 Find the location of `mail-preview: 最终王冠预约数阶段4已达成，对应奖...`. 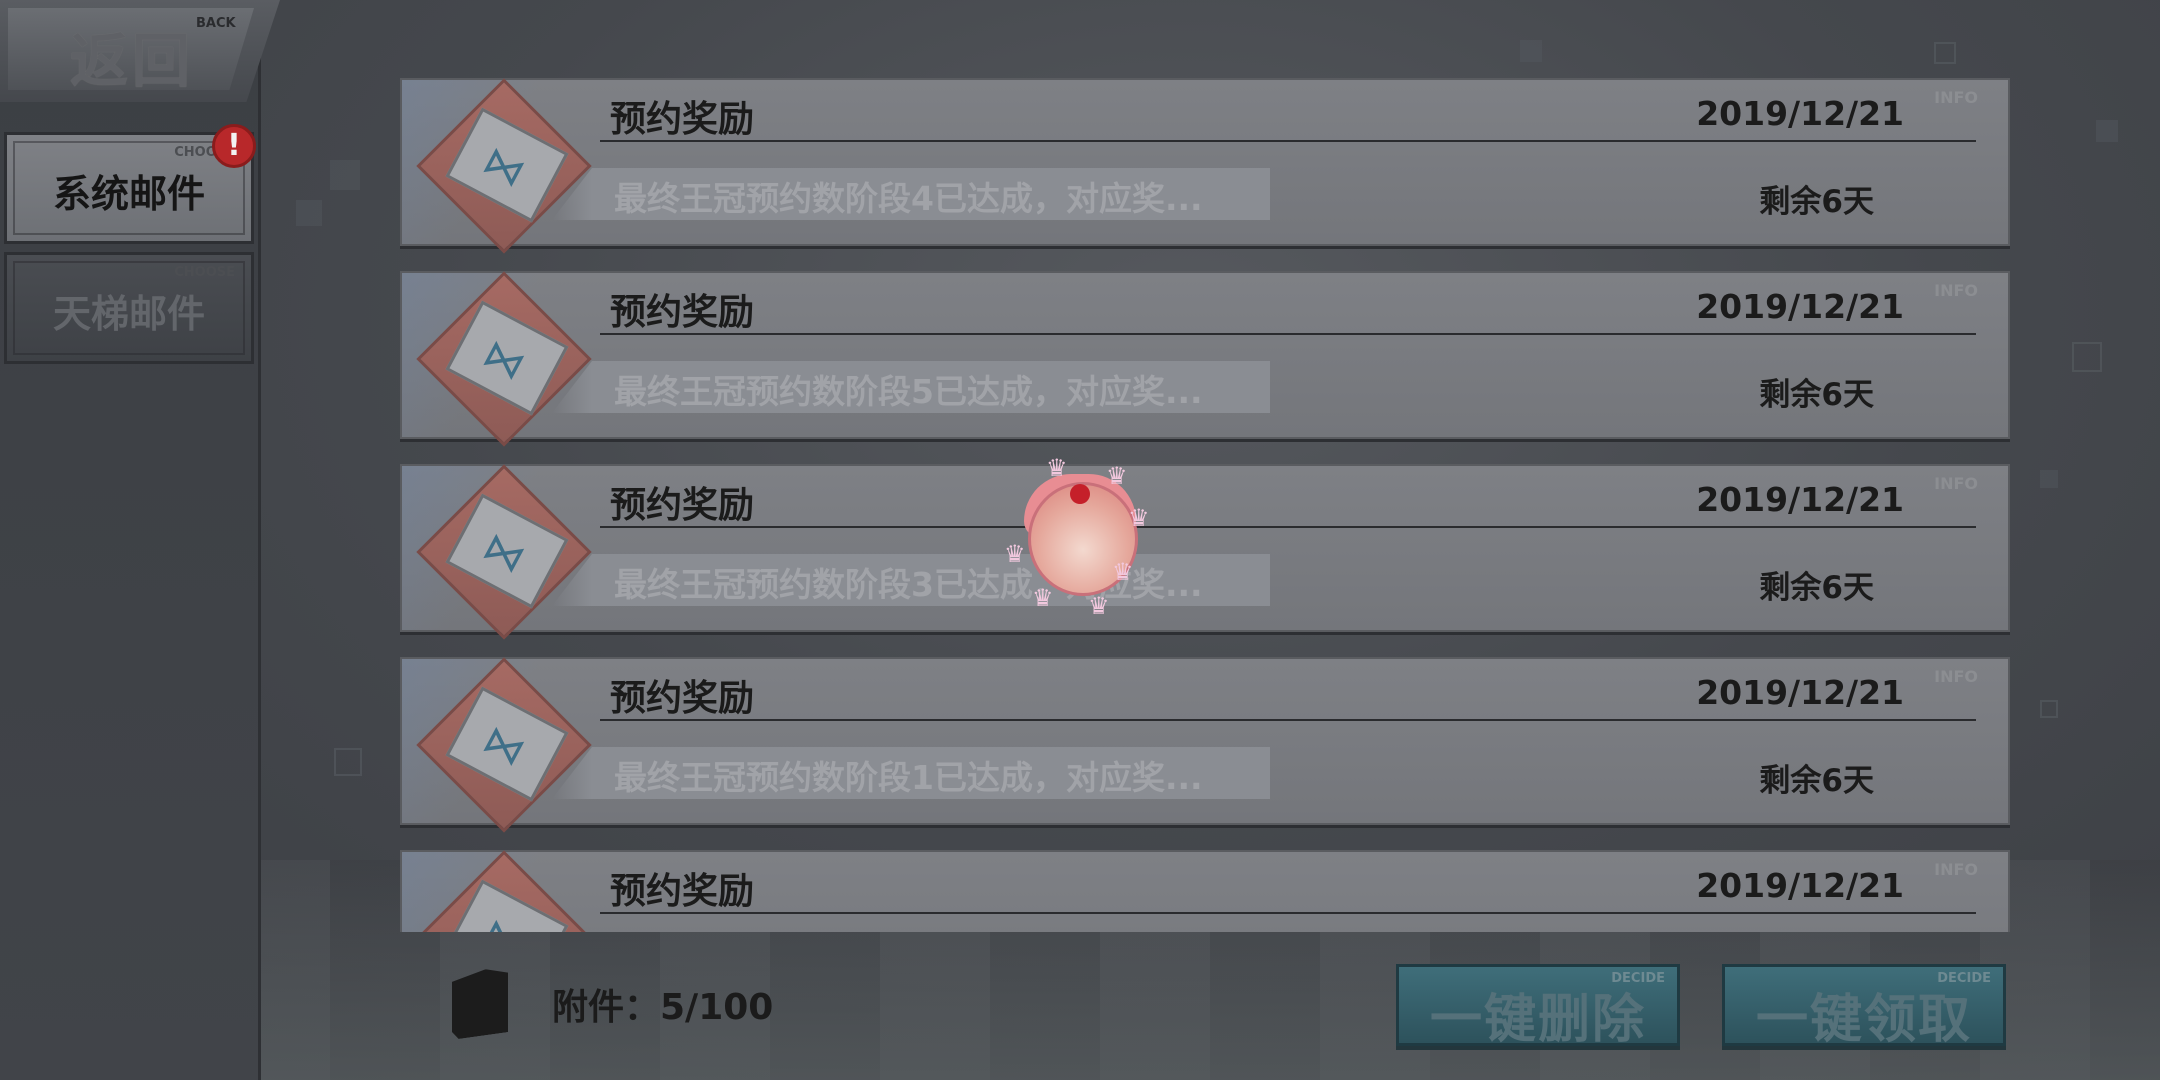

mail-preview: 最终王冠预约数阶段4已达成，对应奖... is located at coordinates (908, 198).